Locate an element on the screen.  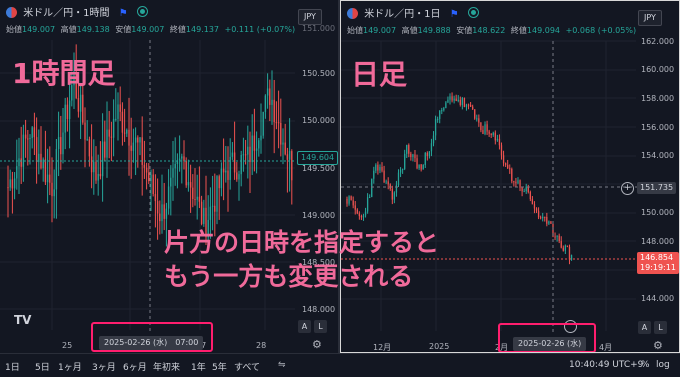
range-button: 1日 is located at coordinates (12, 366).